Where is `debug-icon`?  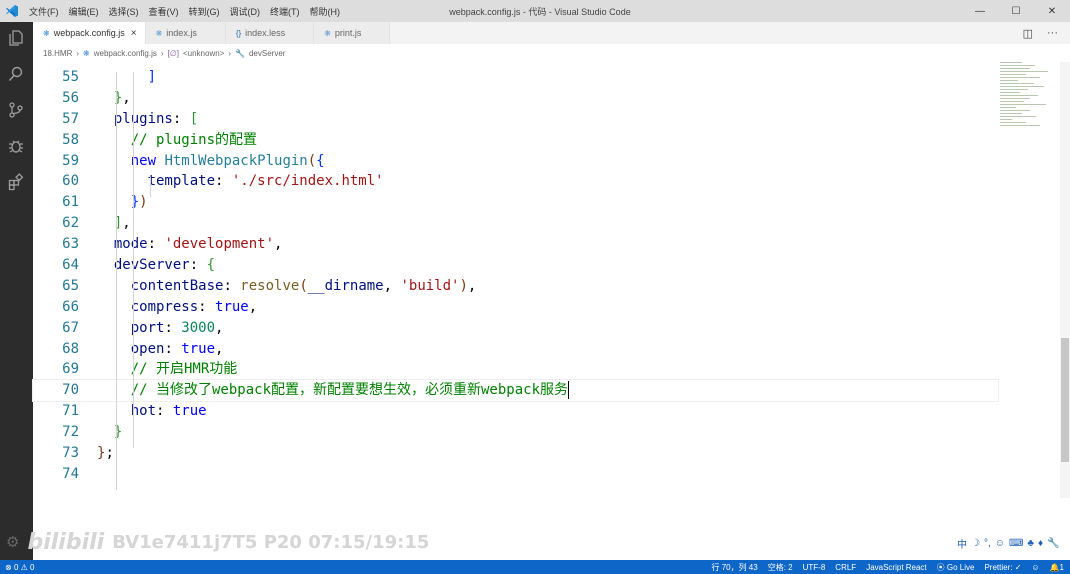 debug-icon is located at coordinates (16, 146).